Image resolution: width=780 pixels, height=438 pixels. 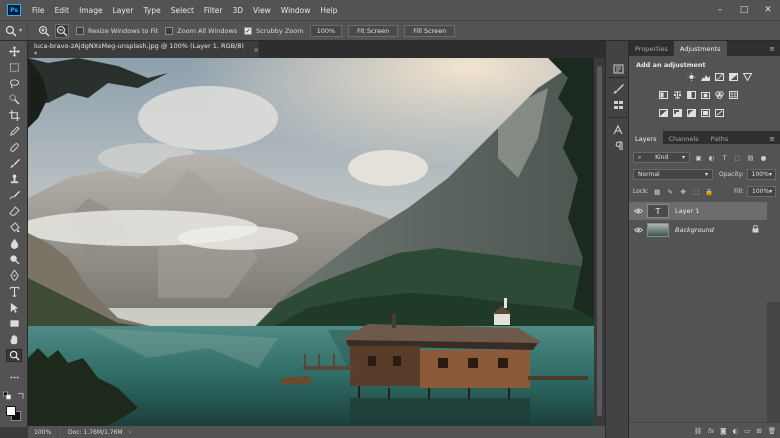 What do you see at coordinates (696, 191) in the screenshot?
I see `lock-artboard-icon: ⬚` at bounding box center [696, 191].